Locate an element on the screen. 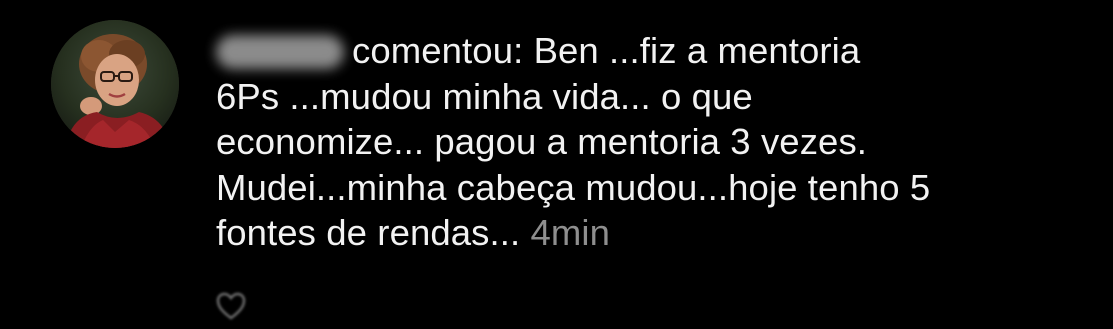 This screenshot has width=1113, height=329. comment-line: economize... pagou a mentoria 3 vezes. is located at coordinates (542, 141).